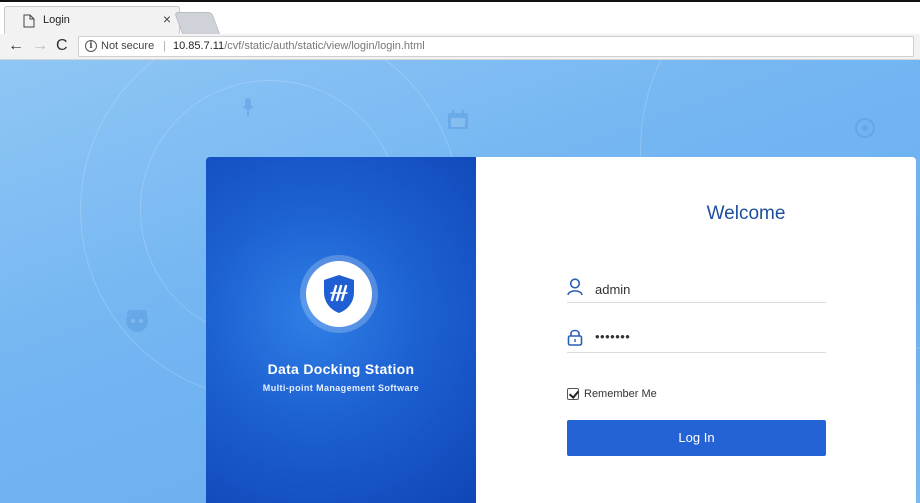 The image size is (920, 503). I want to click on tab-login: Login ×, so click(92, 20).